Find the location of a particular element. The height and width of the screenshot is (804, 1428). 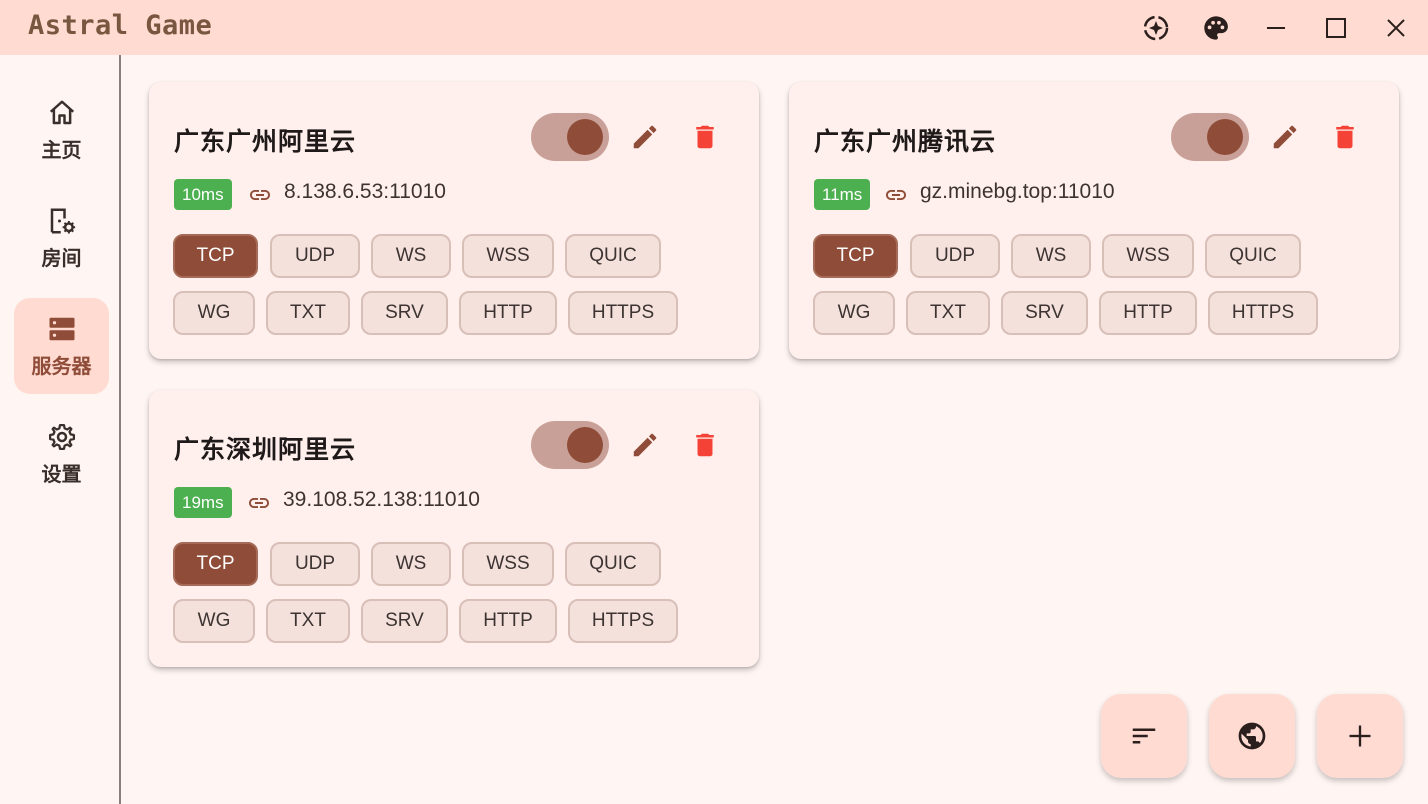

add-icon is located at coordinates (1360, 736).